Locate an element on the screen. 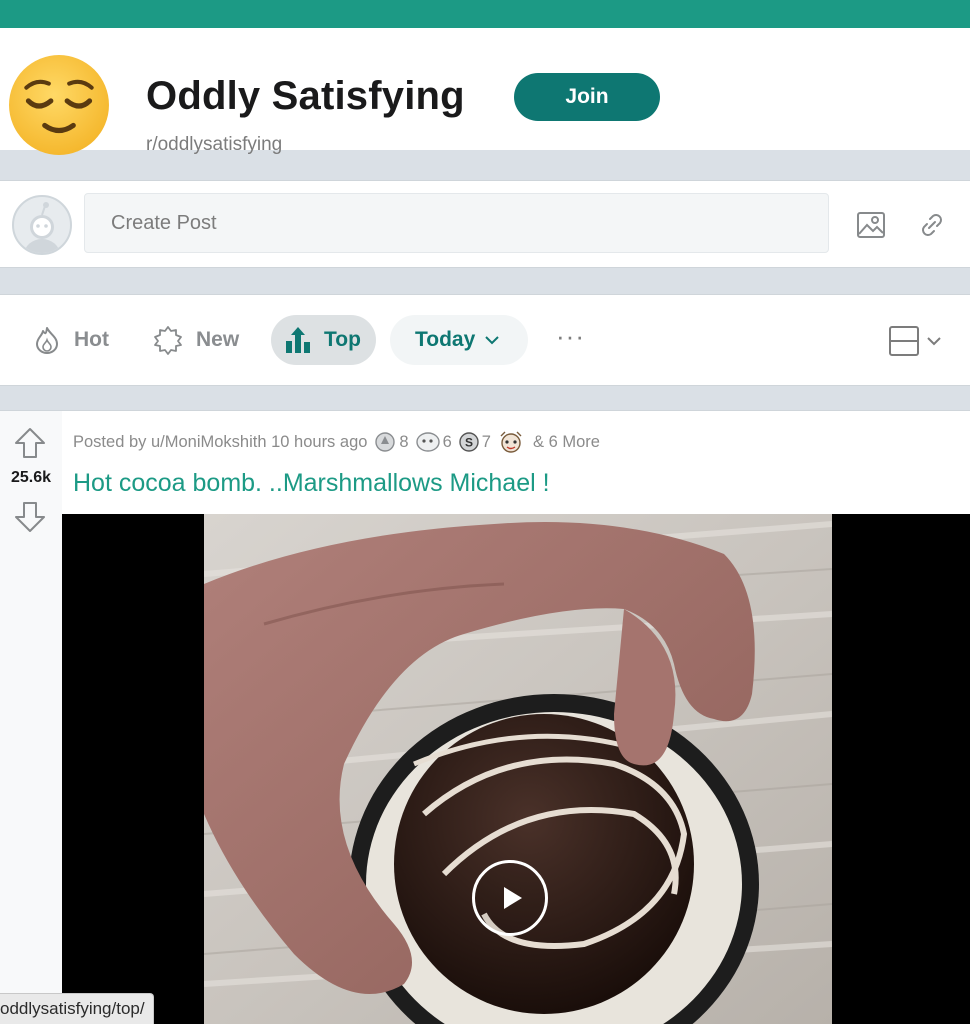 The image size is (970, 1024). sparkle-badge-icon is located at coordinates (168, 340).